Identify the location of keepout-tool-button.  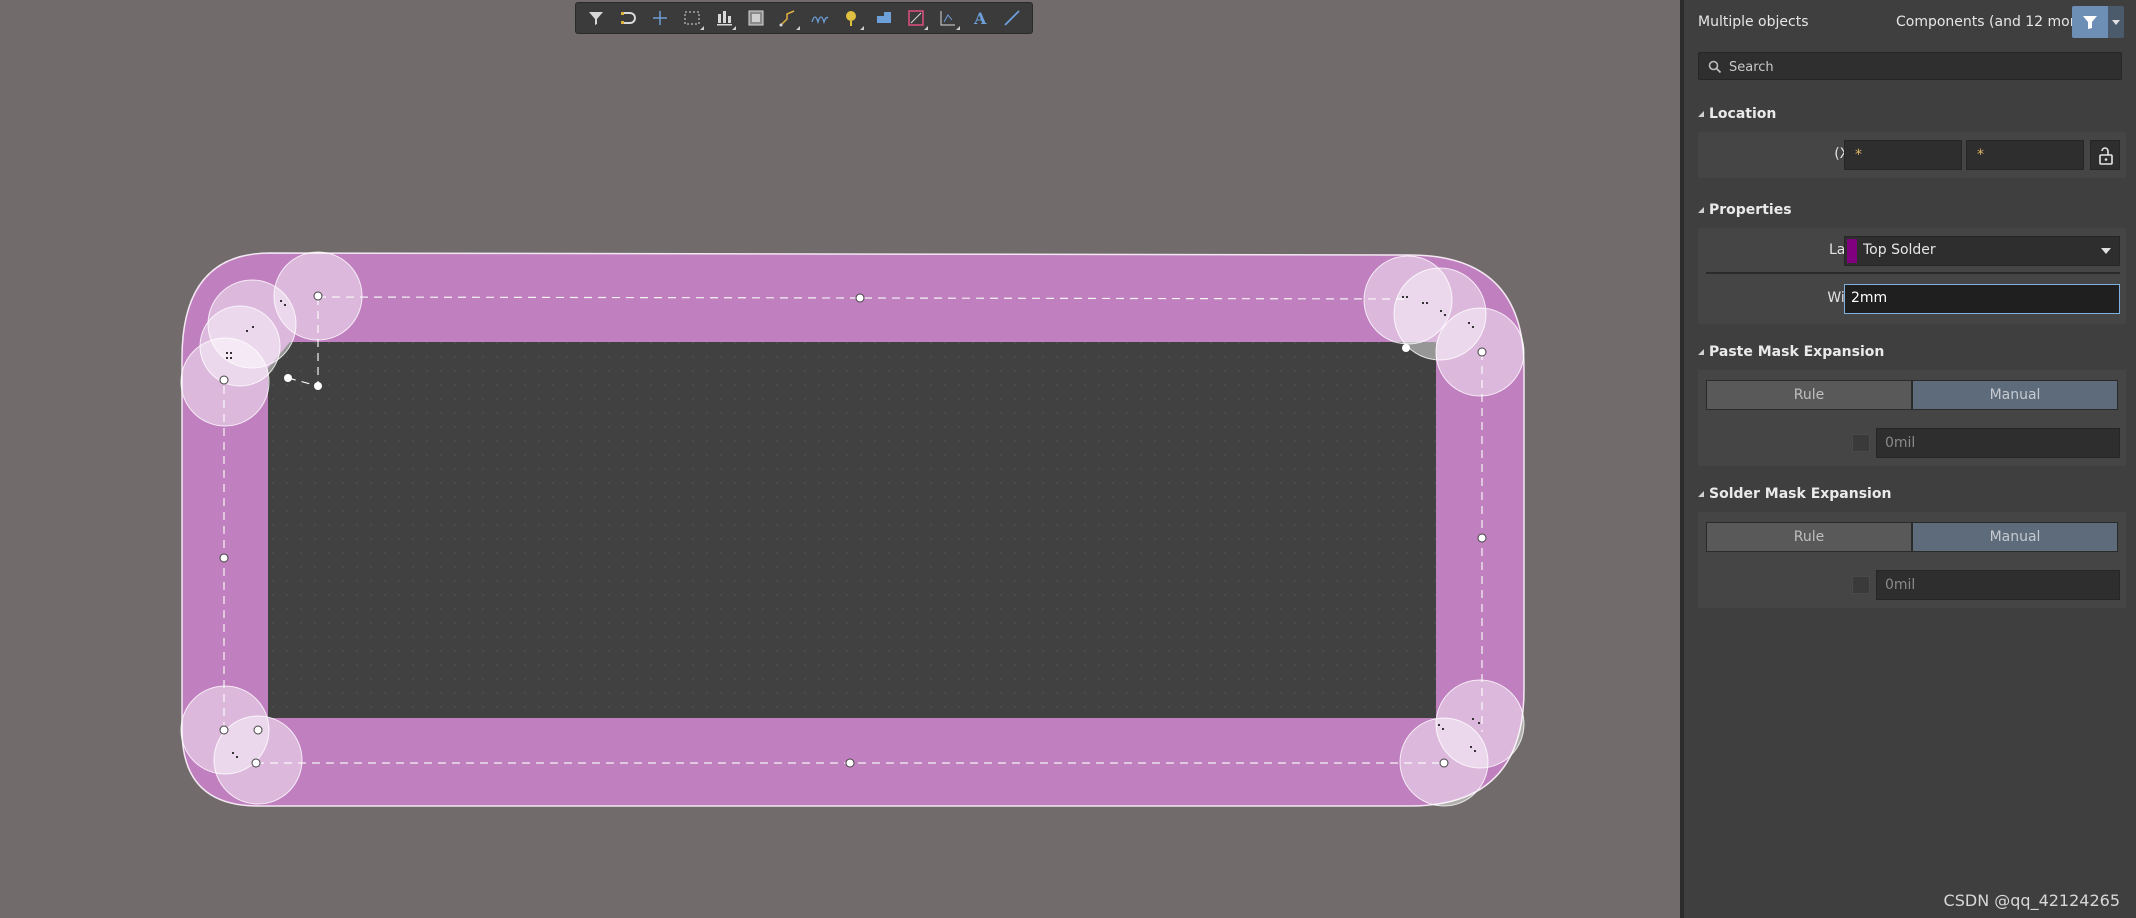
(916, 18).